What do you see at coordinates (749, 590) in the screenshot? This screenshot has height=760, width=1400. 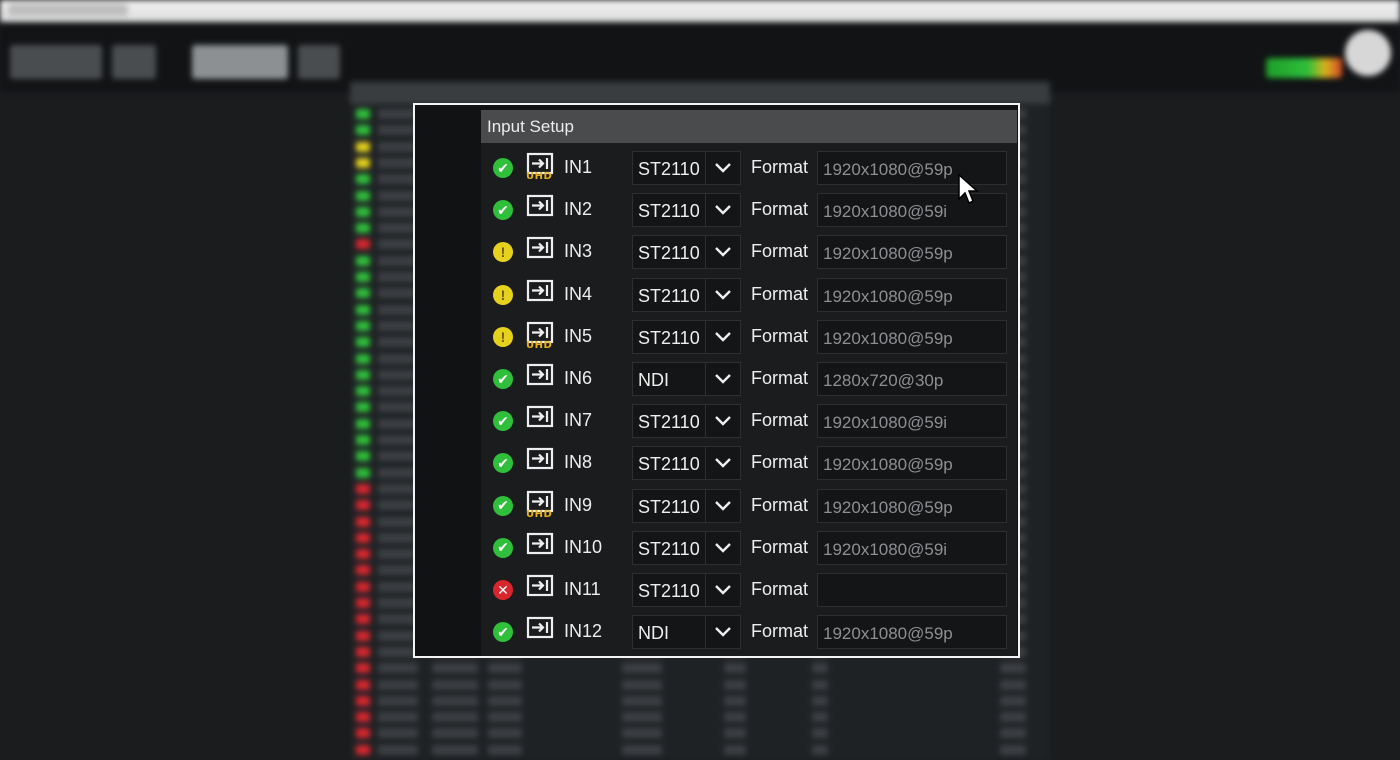 I see `input-row: ✕ IN11 ST2110 Format` at bounding box center [749, 590].